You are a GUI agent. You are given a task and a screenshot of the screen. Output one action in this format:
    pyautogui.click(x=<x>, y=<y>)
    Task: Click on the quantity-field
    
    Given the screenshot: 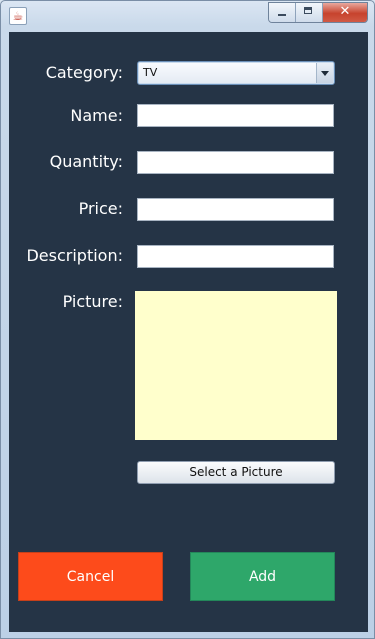 What is the action you would take?
    pyautogui.click(x=235, y=162)
    